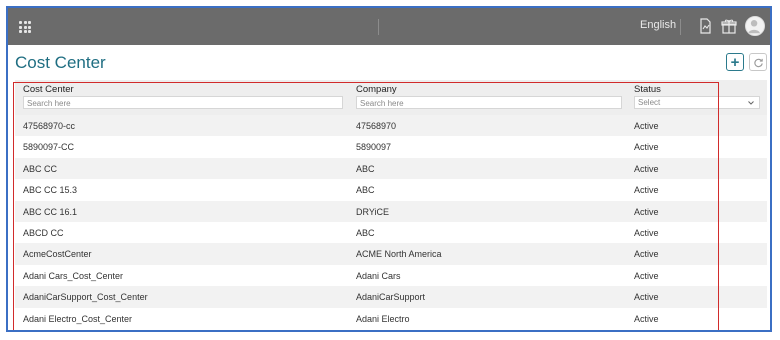  I want to click on language-selector: English, so click(658, 25).